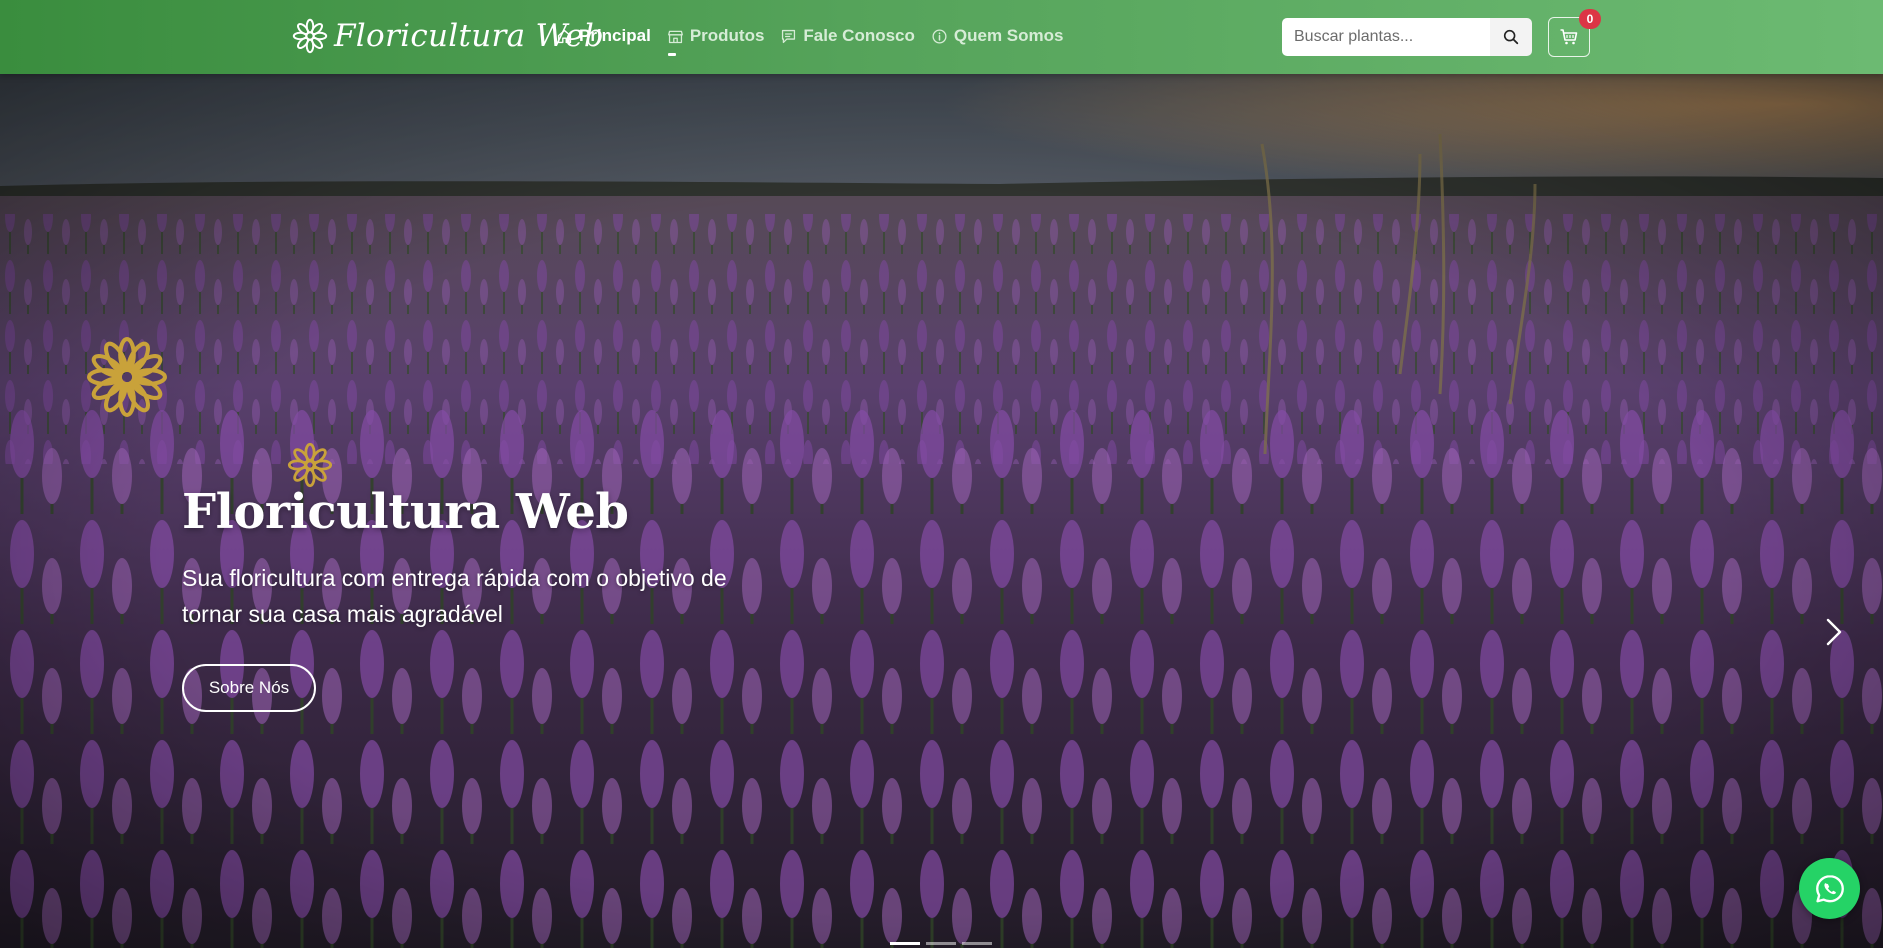 This screenshot has width=1883, height=948. What do you see at coordinates (310, 36) in the screenshot?
I see `flower-logo-icon` at bounding box center [310, 36].